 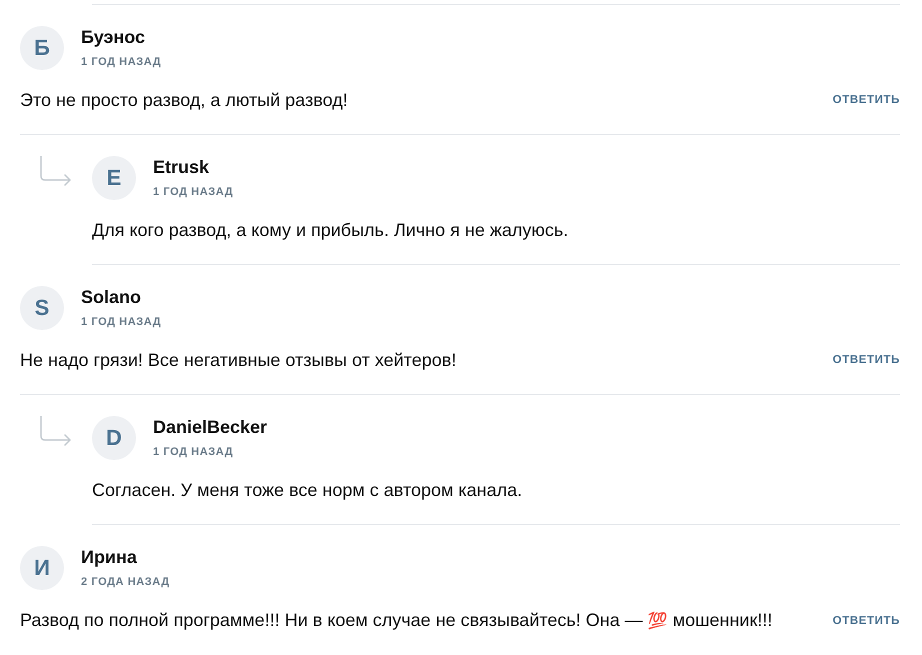 I want to click on comment-text: Согласен. У меня тоже все норм с автором канала., so click(x=307, y=490).